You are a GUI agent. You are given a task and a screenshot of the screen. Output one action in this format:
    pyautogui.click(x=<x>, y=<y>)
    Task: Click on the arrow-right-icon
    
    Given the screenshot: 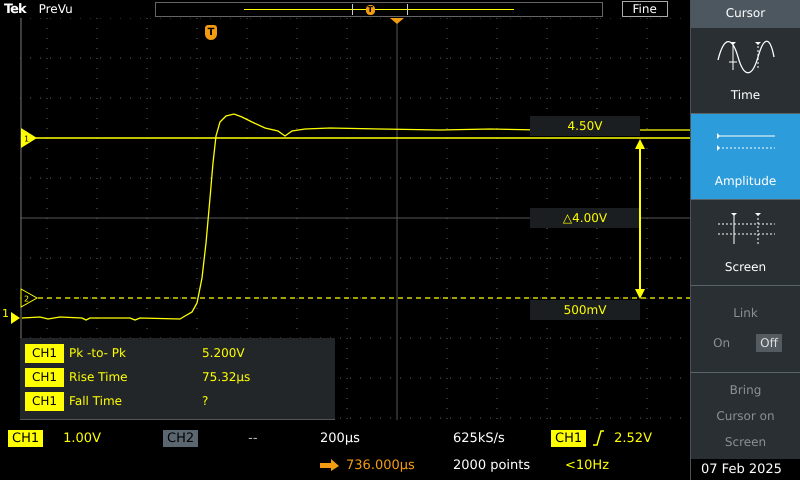 What is the action you would take?
    pyautogui.click(x=330, y=465)
    